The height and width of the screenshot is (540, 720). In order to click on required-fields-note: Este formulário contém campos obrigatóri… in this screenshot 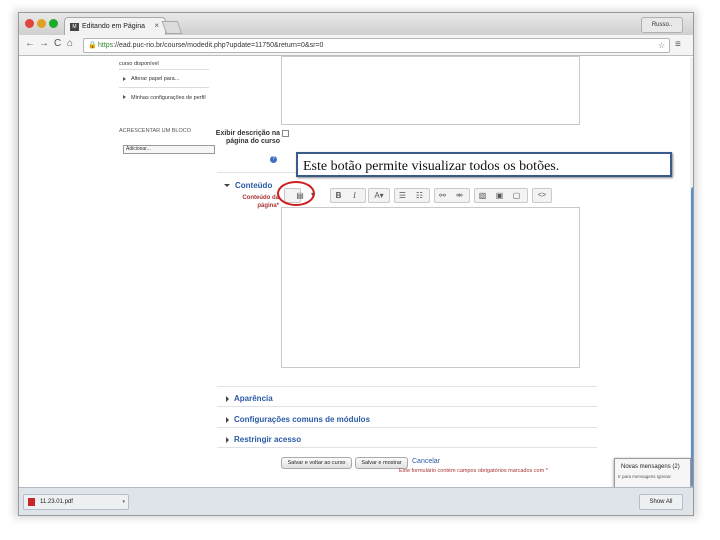, I will do `click(473, 471)`.